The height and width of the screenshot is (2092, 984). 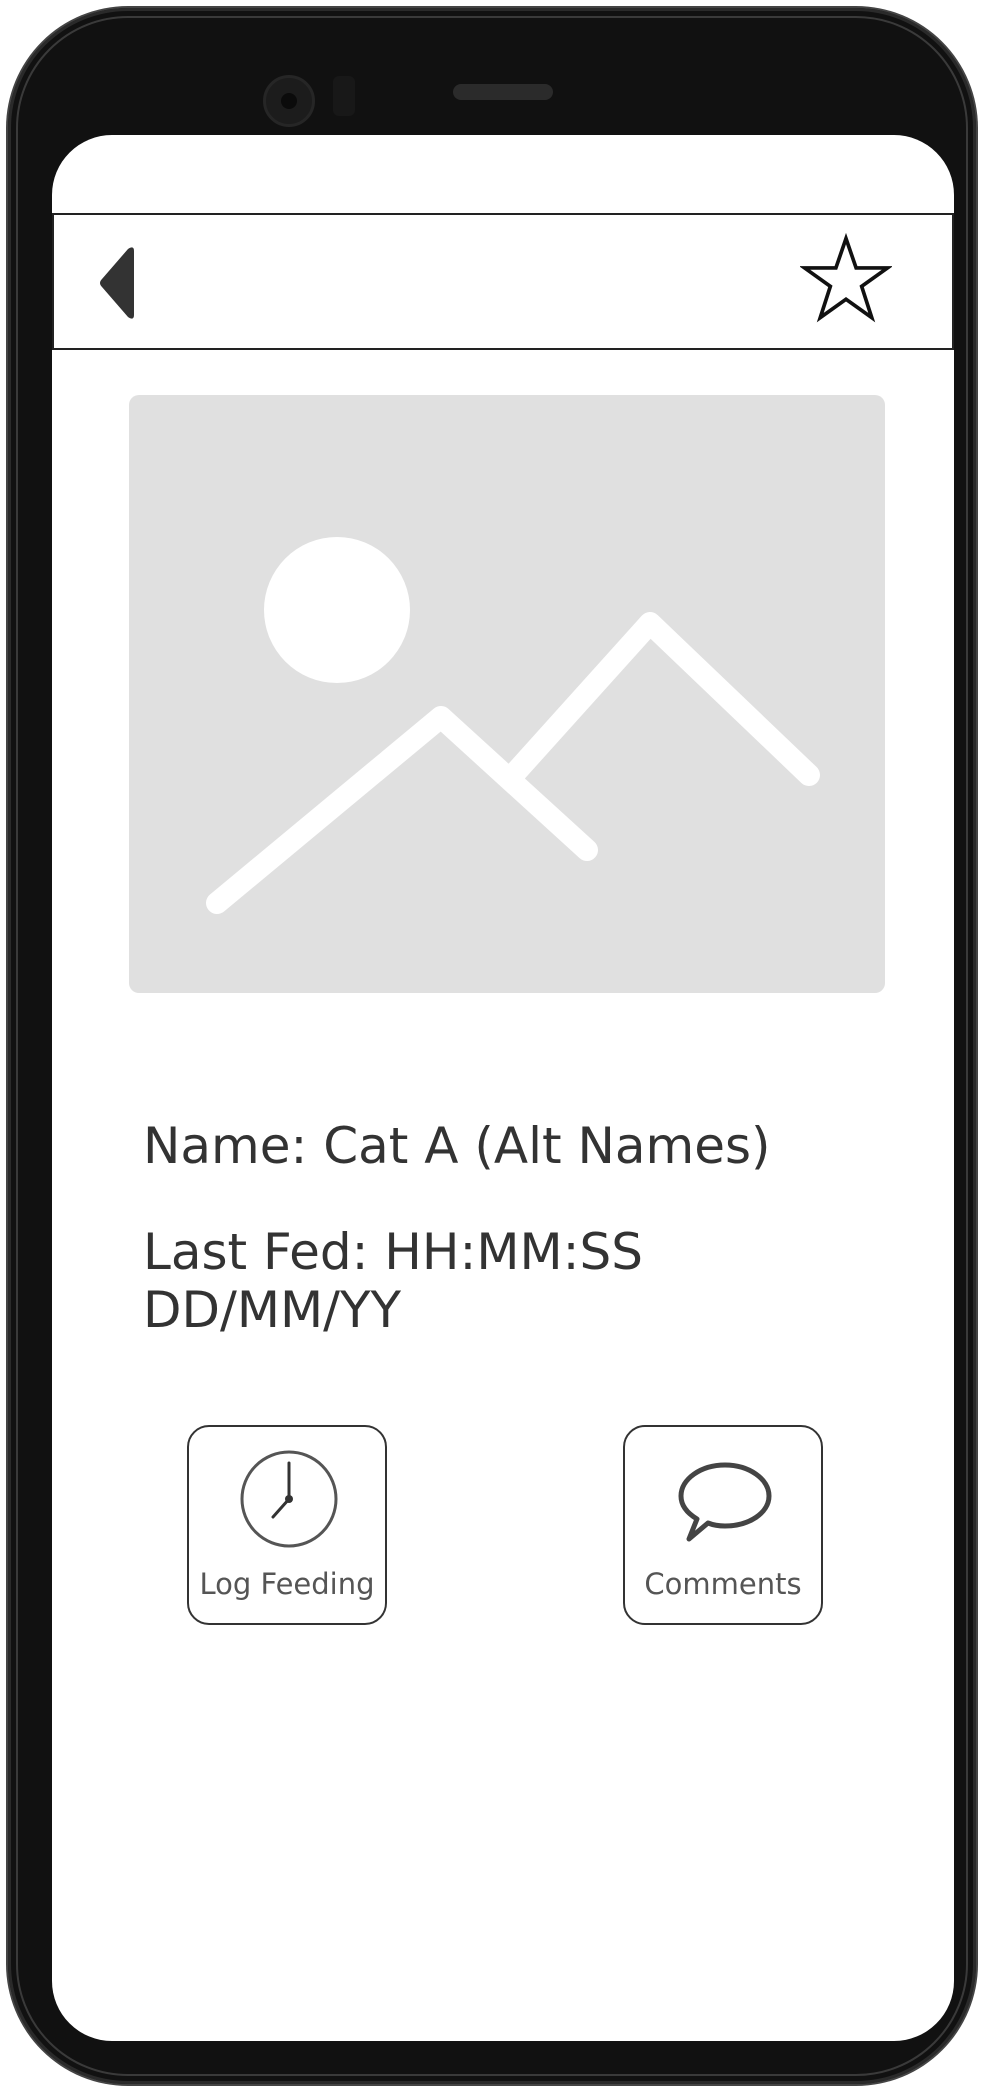 I want to click on comments-button: Comments, so click(x=723, y=1525).